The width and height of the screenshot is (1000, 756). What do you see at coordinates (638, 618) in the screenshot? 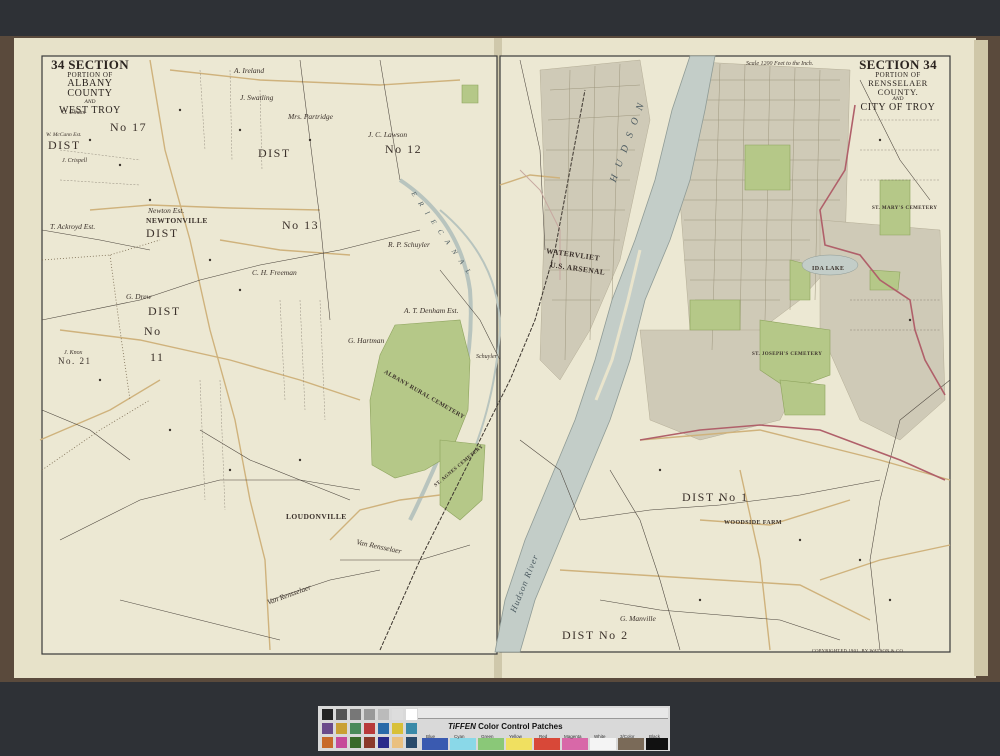
I see `owner-label: G. Manville` at bounding box center [638, 618].